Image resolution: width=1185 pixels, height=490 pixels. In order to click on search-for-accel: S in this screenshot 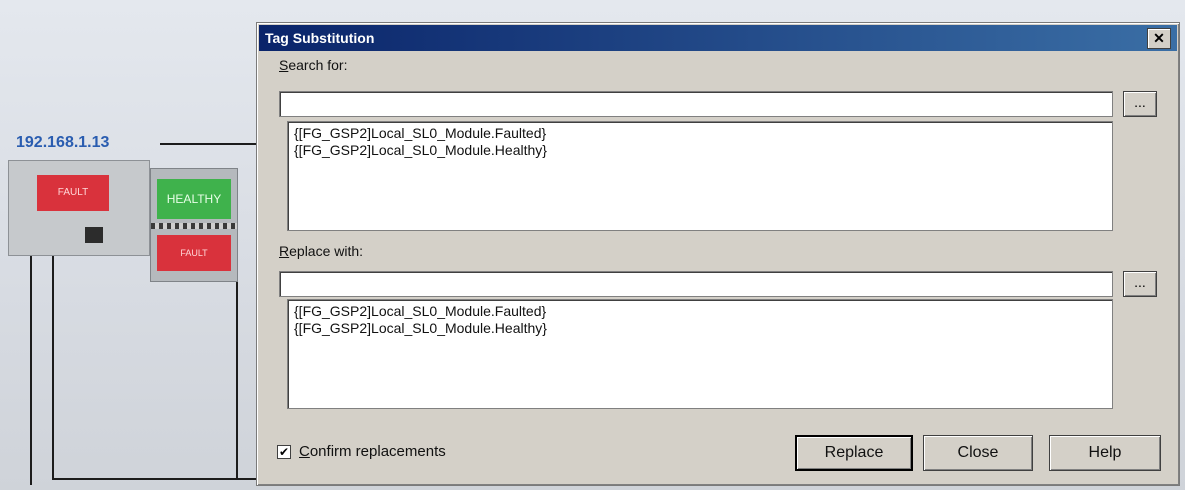, I will do `click(284, 65)`.